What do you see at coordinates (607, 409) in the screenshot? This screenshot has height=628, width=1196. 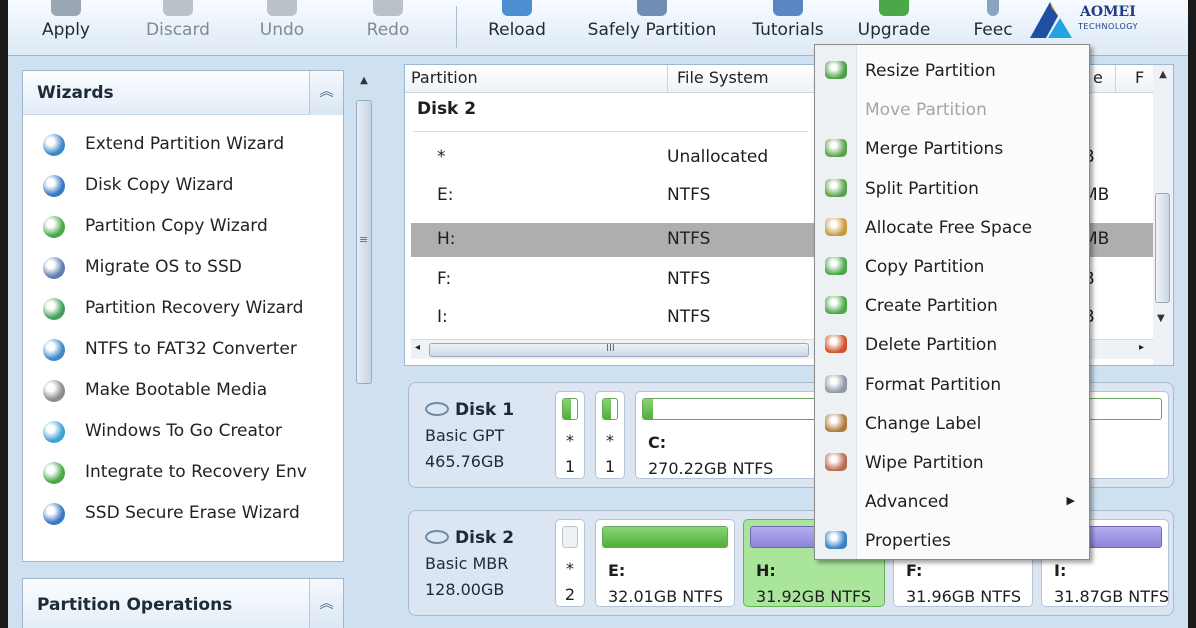 I see `usage-fill` at bounding box center [607, 409].